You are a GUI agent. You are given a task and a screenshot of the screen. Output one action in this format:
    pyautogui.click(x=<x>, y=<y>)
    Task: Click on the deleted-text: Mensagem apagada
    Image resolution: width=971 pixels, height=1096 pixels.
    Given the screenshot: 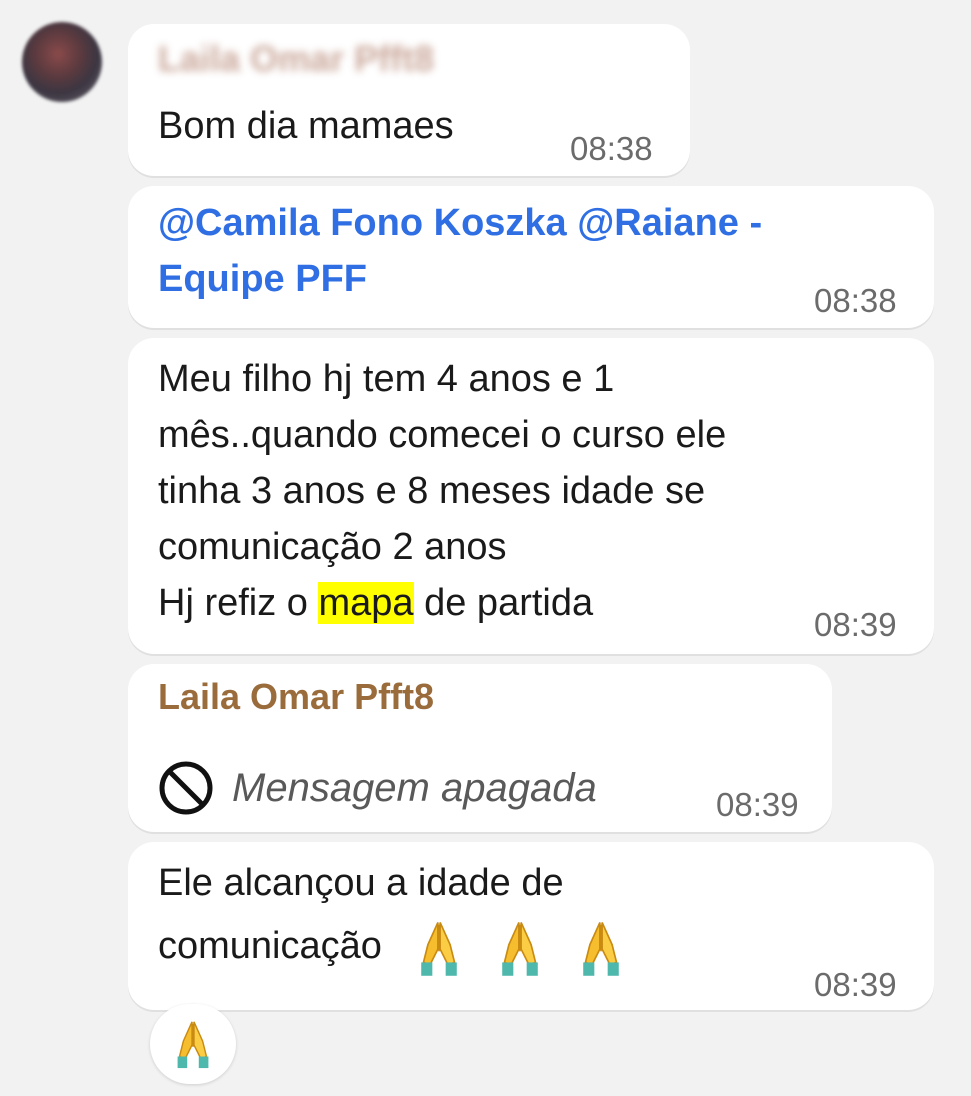 What is the action you would take?
    pyautogui.click(x=414, y=787)
    